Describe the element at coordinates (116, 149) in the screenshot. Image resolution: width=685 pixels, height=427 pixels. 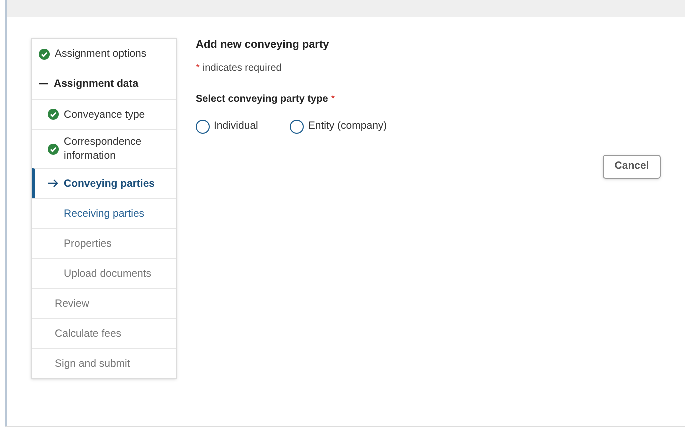
I see `step-label: Correspondence information` at that location.